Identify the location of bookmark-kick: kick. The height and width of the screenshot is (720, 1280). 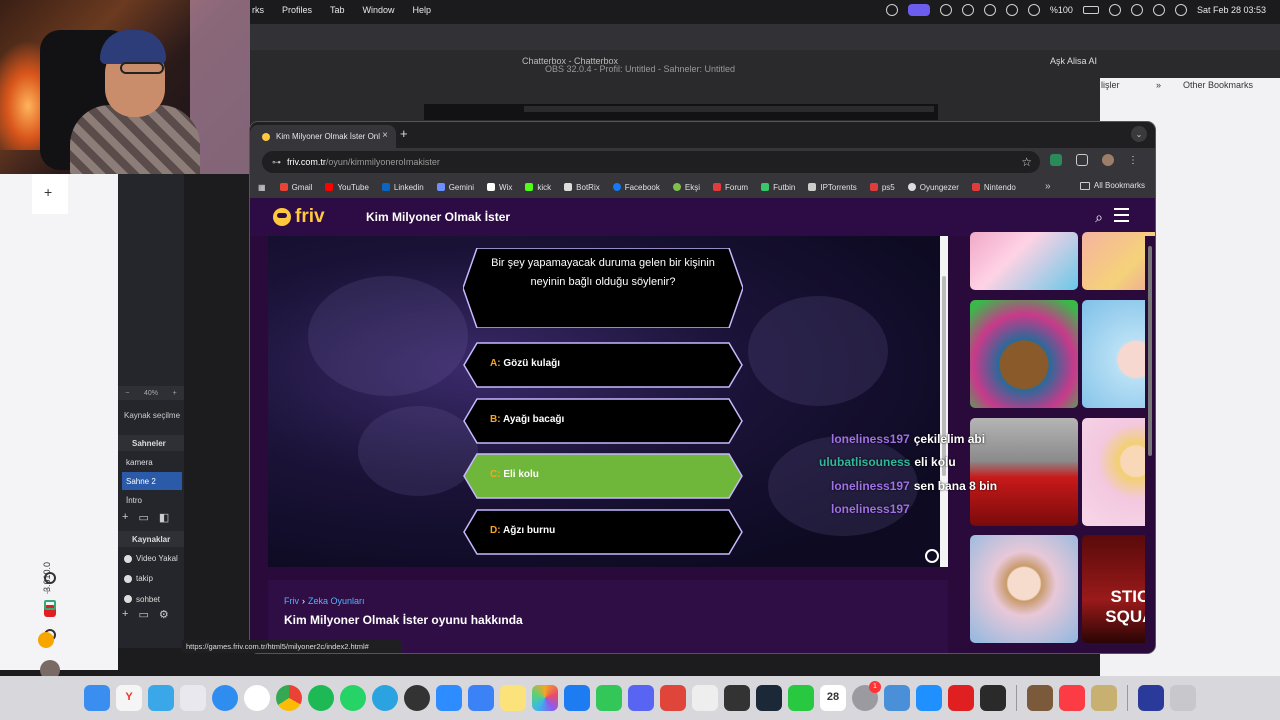
(538, 187).